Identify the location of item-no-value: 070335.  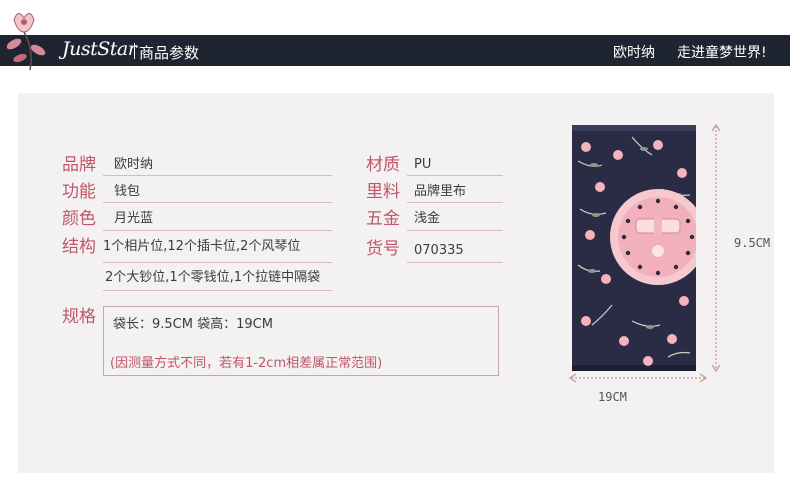
(439, 250).